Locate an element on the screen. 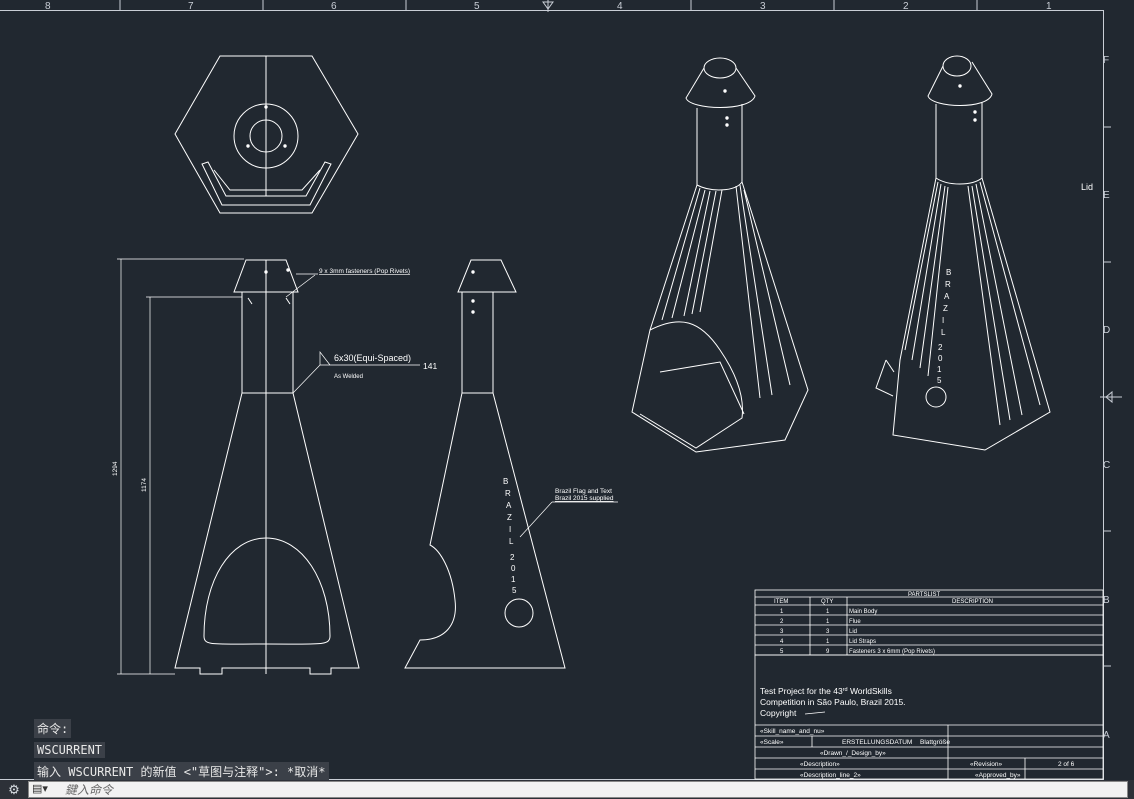 This screenshot has height=799, width=1134. as-welded-note: As Welded is located at coordinates (348, 377).